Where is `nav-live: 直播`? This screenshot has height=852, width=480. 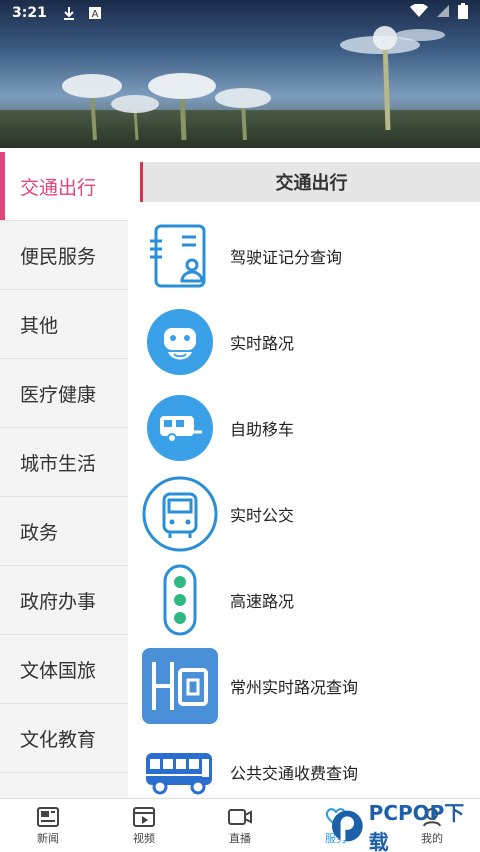
nav-live: 直播 is located at coordinates (240, 825).